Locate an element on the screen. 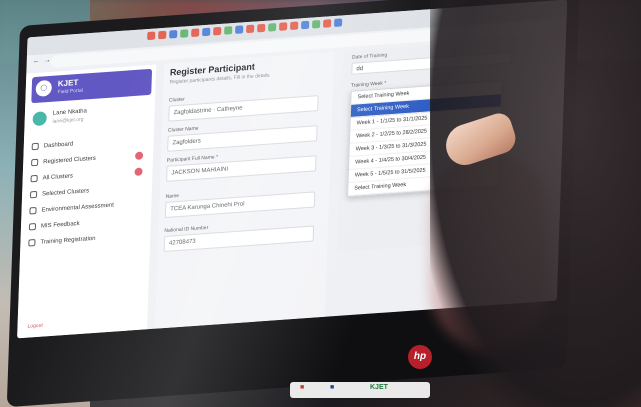 Image resolution: width=641 pixels, height=407 pixels. sidebar-item-label: MIS Feedback is located at coordinates (60, 225).